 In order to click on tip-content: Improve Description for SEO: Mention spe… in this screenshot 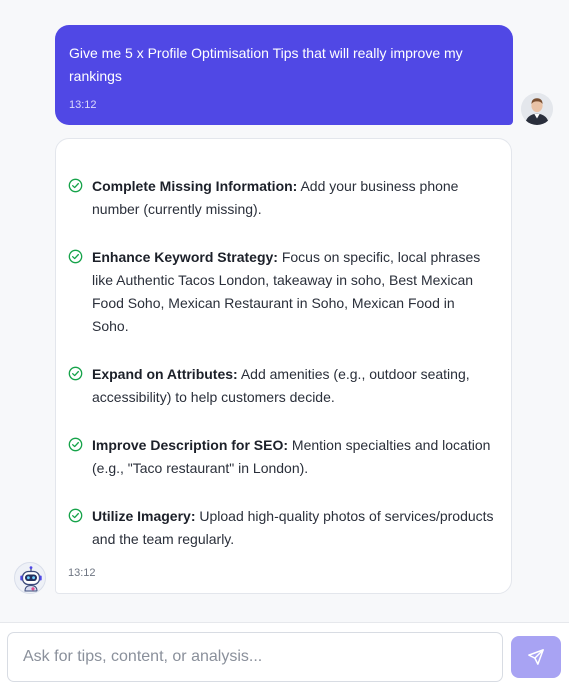, I will do `click(293, 457)`.